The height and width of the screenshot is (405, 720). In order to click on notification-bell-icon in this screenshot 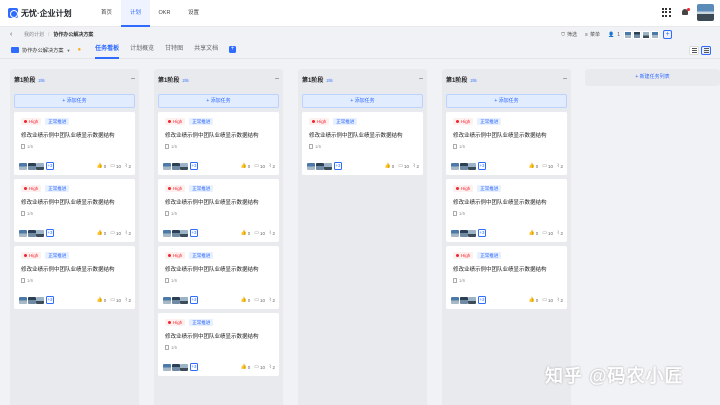, I will do `click(685, 12)`.